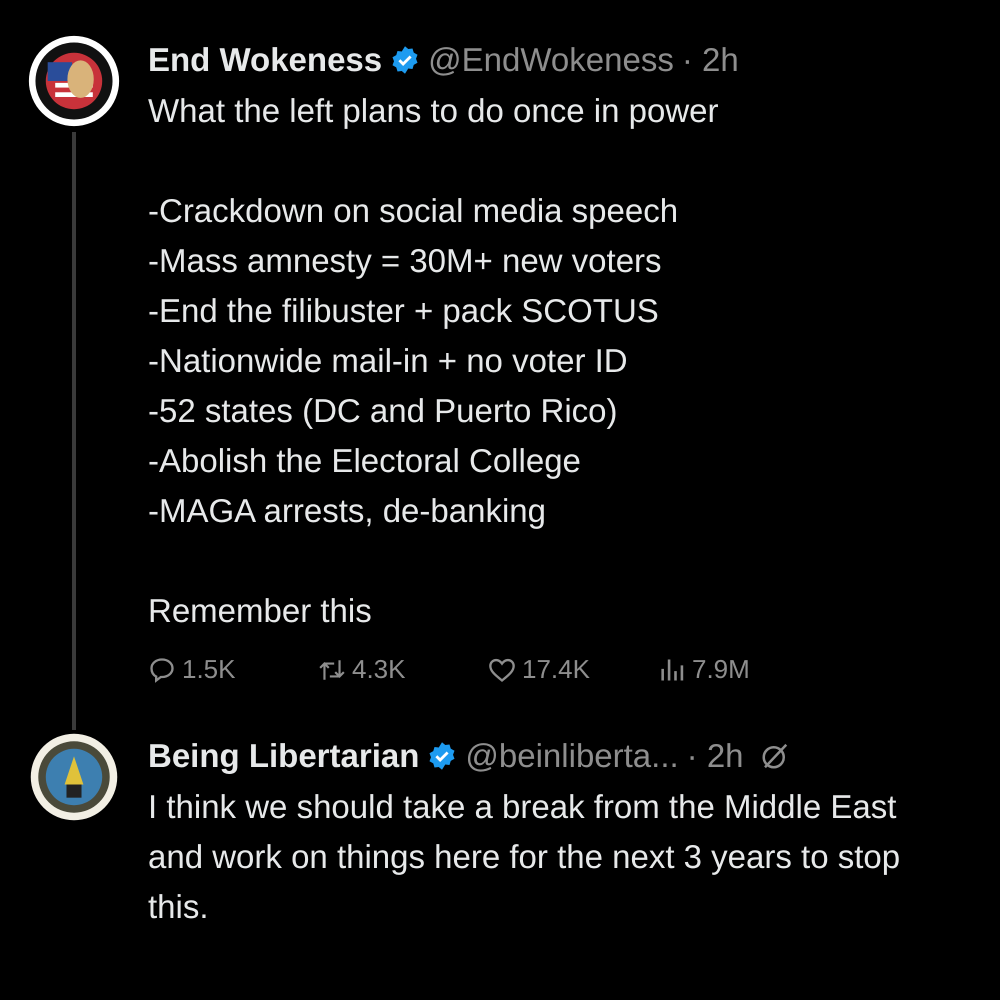 This screenshot has width=1000, height=1000. I want to click on views-count: 7.9M, so click(743, 669).